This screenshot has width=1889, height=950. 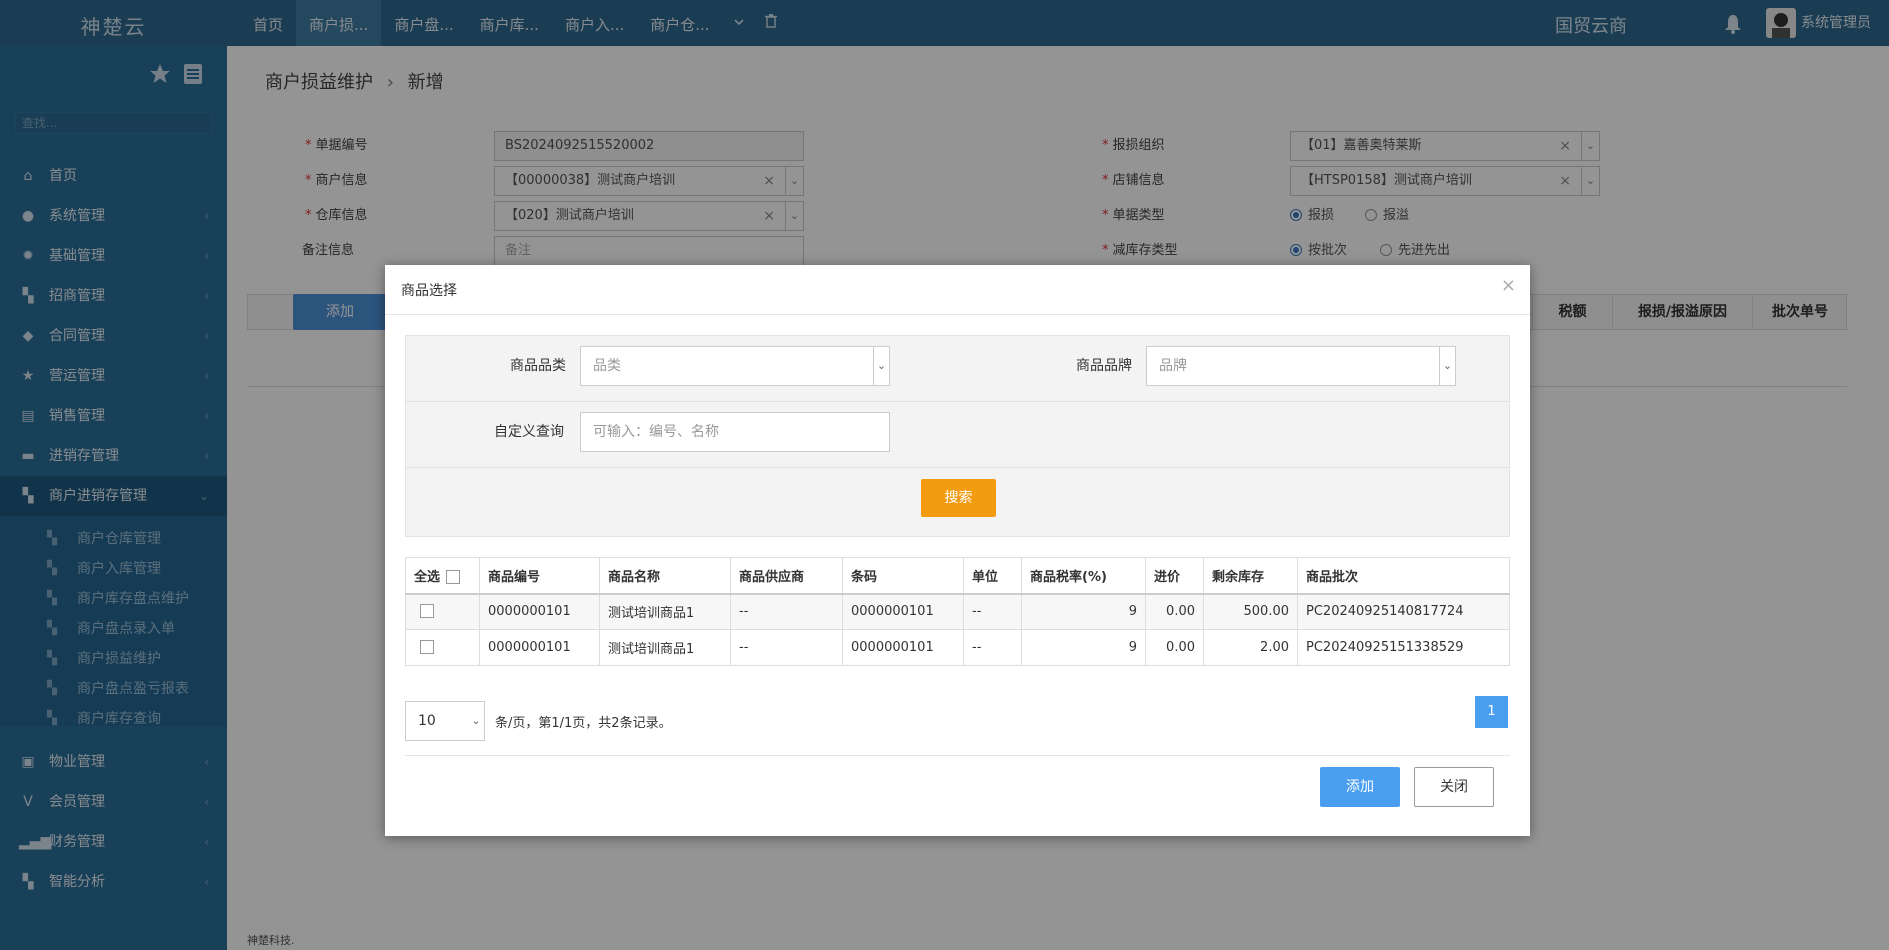 I want to click on dialog-title: 商品选择, so click(x=429, y=291).